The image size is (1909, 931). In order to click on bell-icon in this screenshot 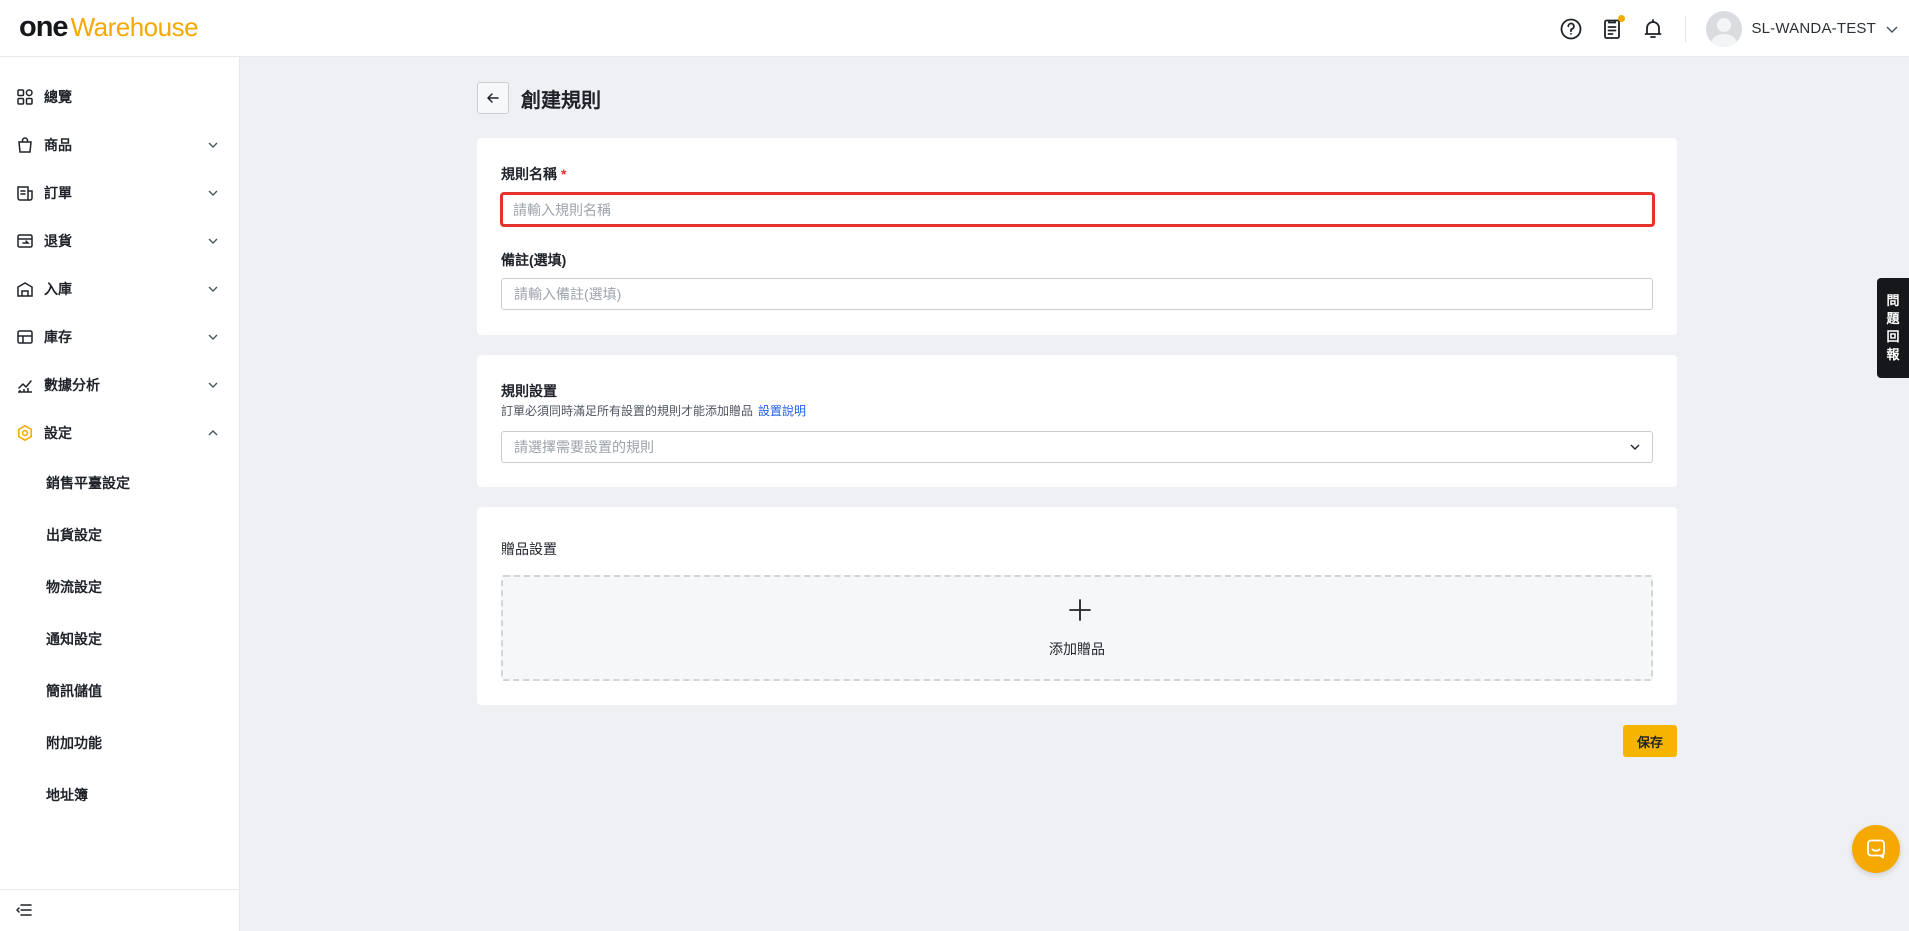, I will do `click(1653, 29)`.